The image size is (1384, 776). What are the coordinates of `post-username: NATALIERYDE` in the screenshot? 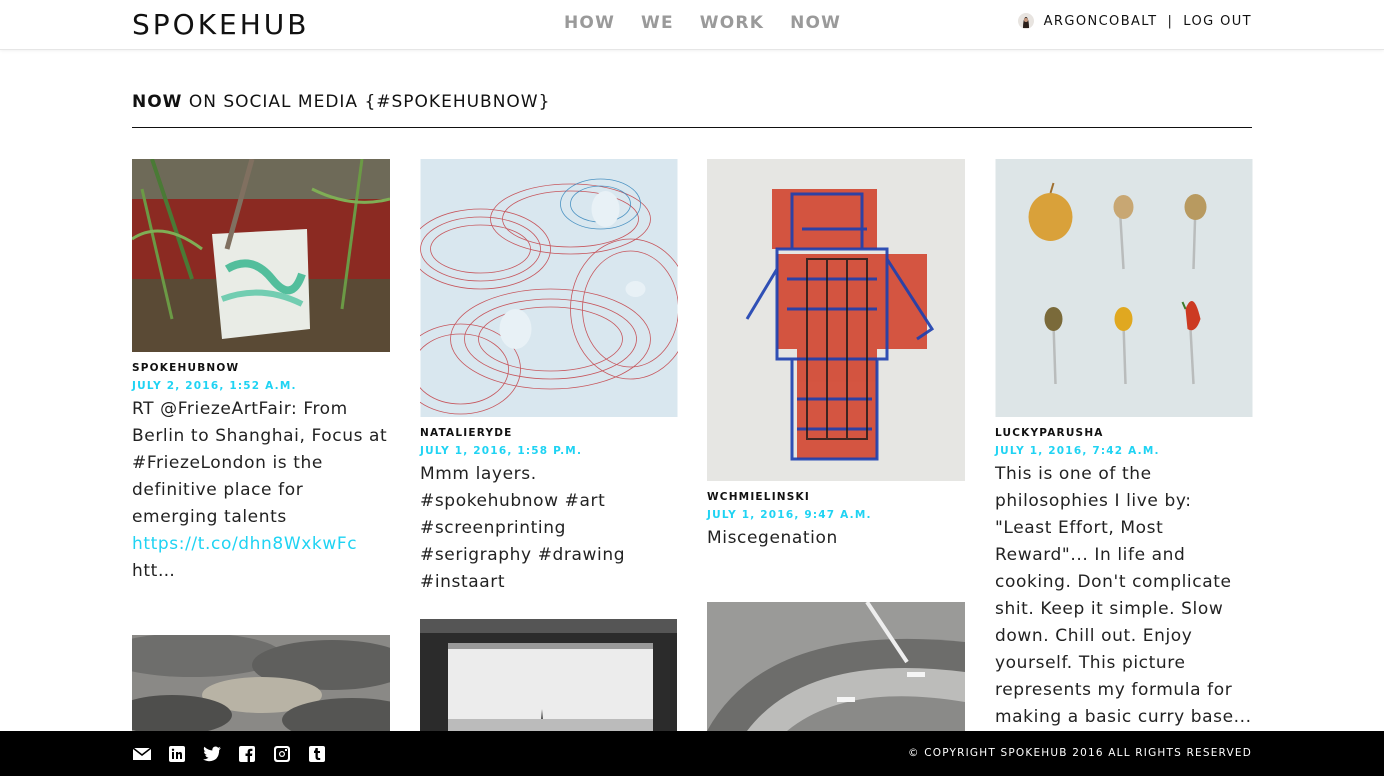 It's located at (549, 433).